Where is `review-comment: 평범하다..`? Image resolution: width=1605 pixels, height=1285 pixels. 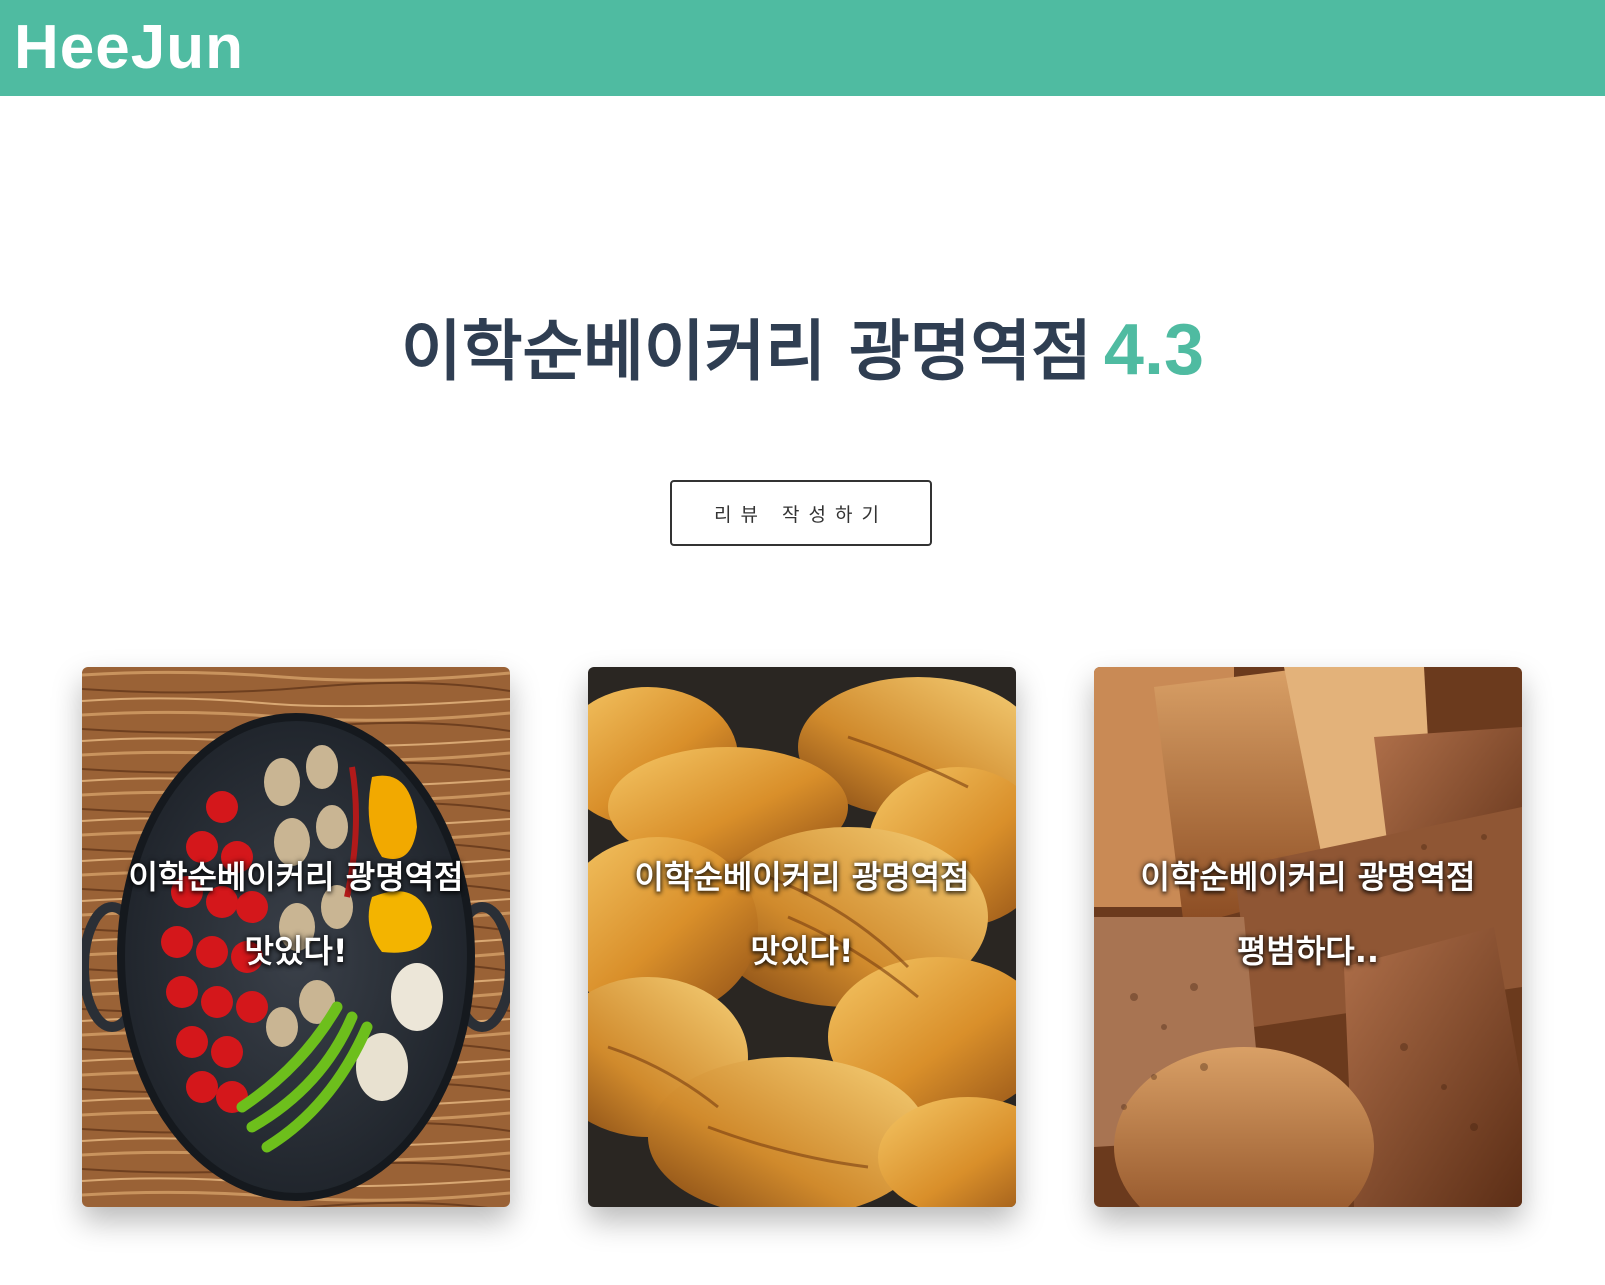 review-comment: 평범하다.. is located at coordinates (1308, 951).